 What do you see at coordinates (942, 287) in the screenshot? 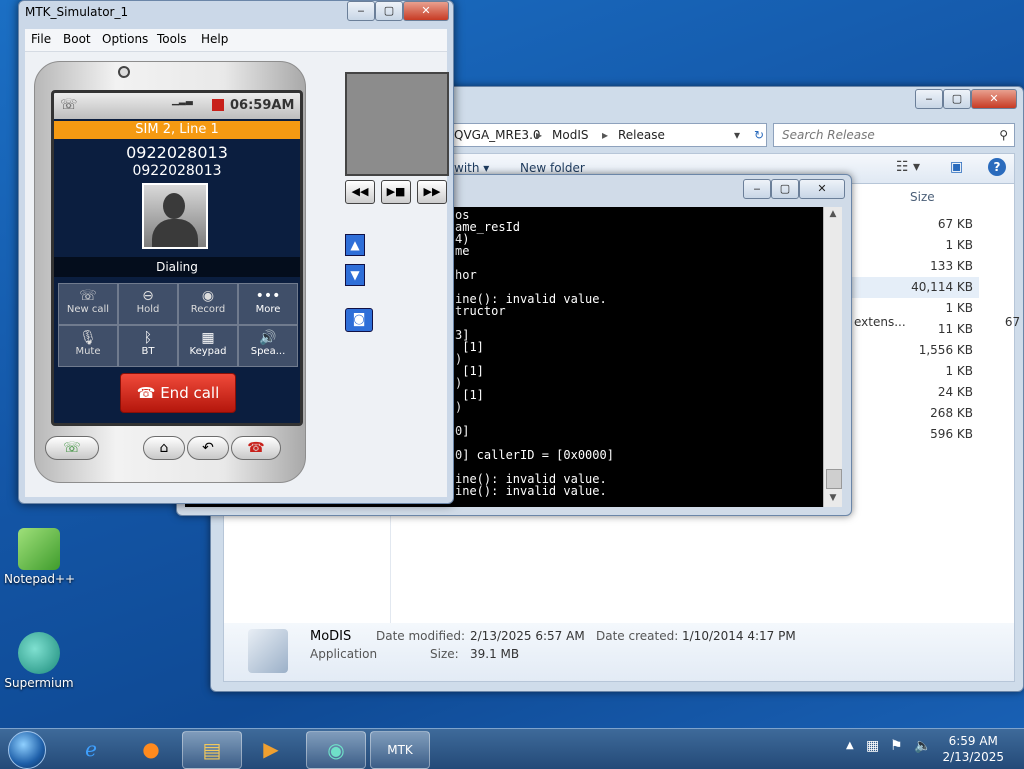
I see `file-size: 40,114 KB` at bounding box center [942, 287].